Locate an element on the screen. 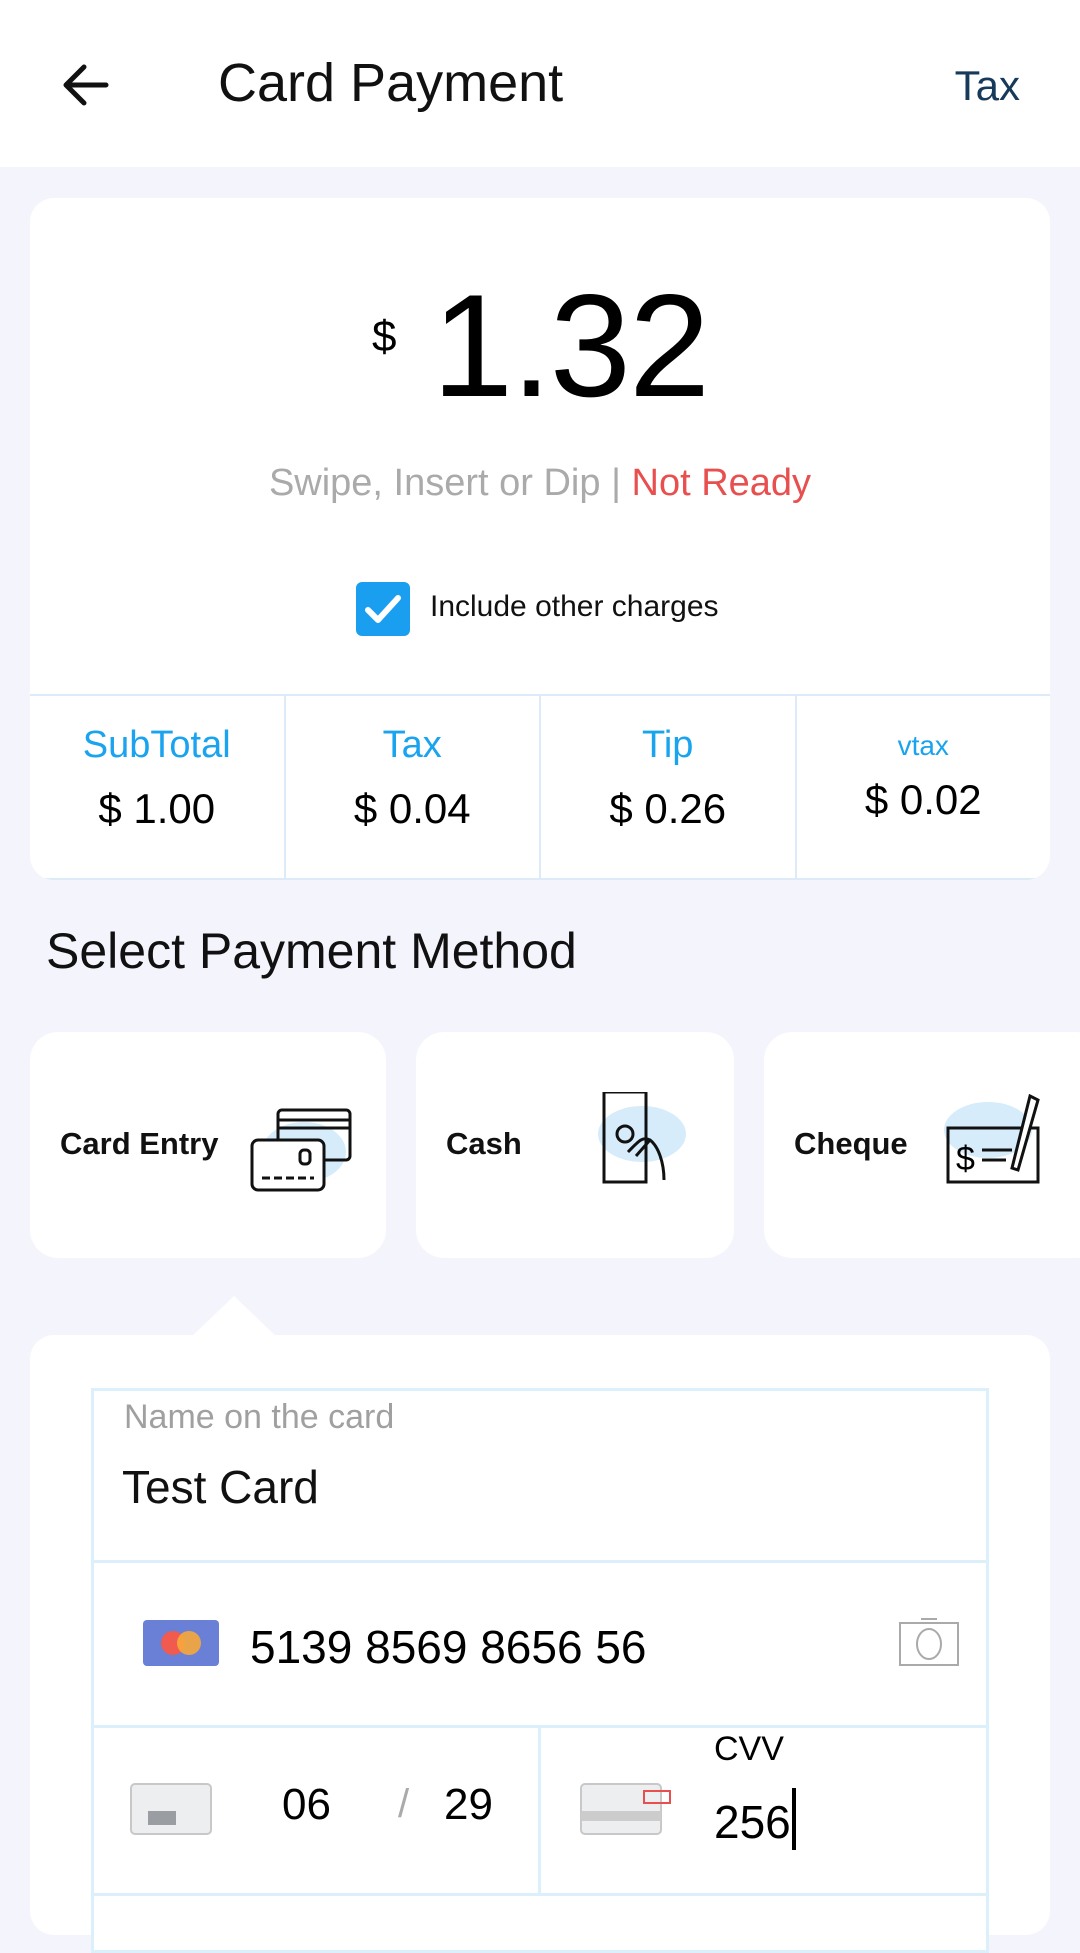 This screenshot has height=1953, width=1080. tip-label: Tip is located at coordinates (668, 745).